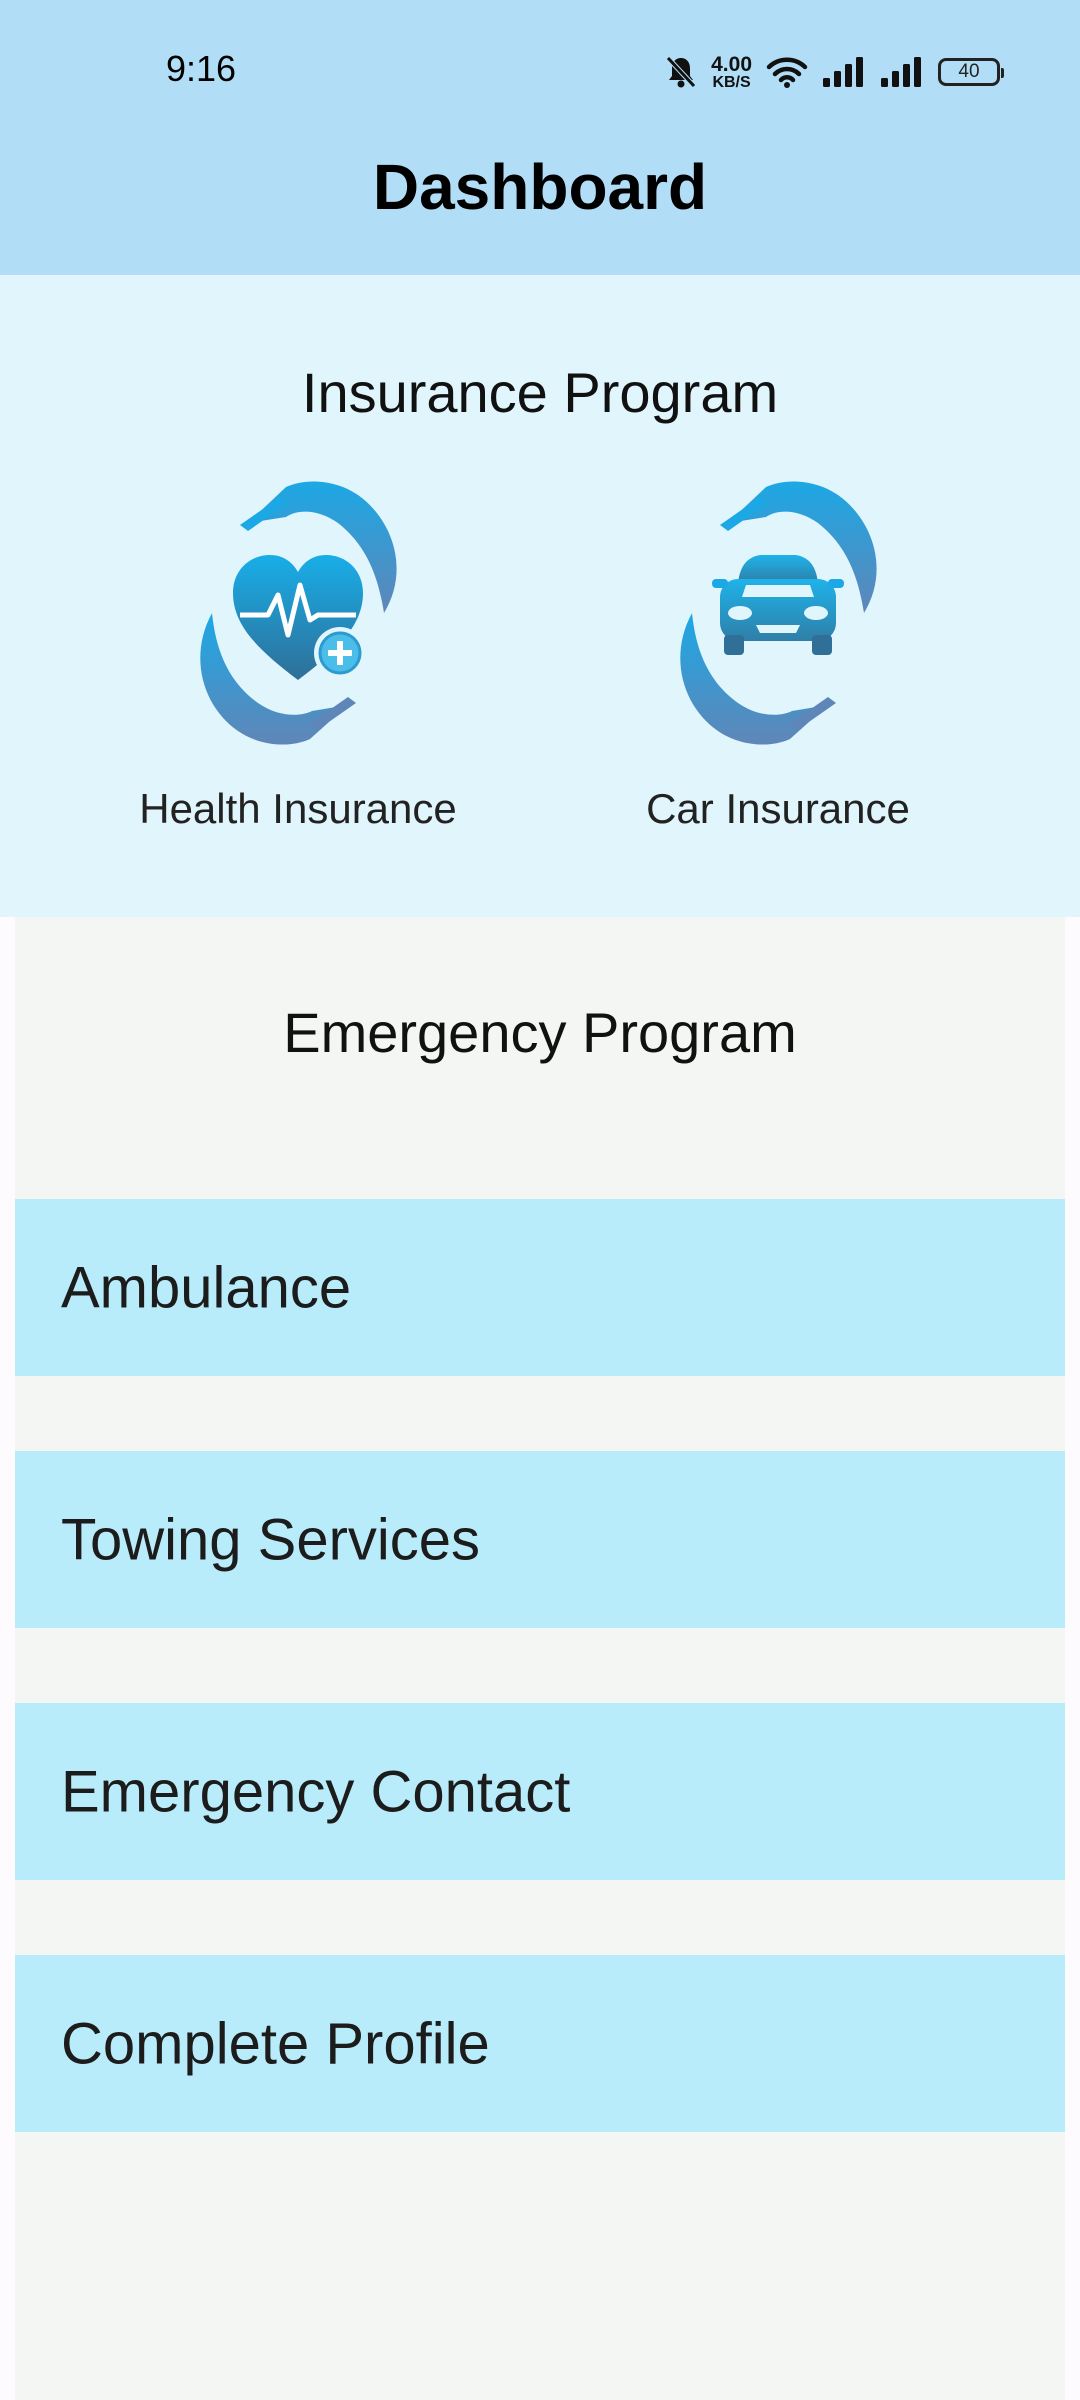 The height and width of the screenshot is (2400, 1080). I want to click on app-header: 9:16 4.00 KB/S 40 Dashboard, so click(540, 137).